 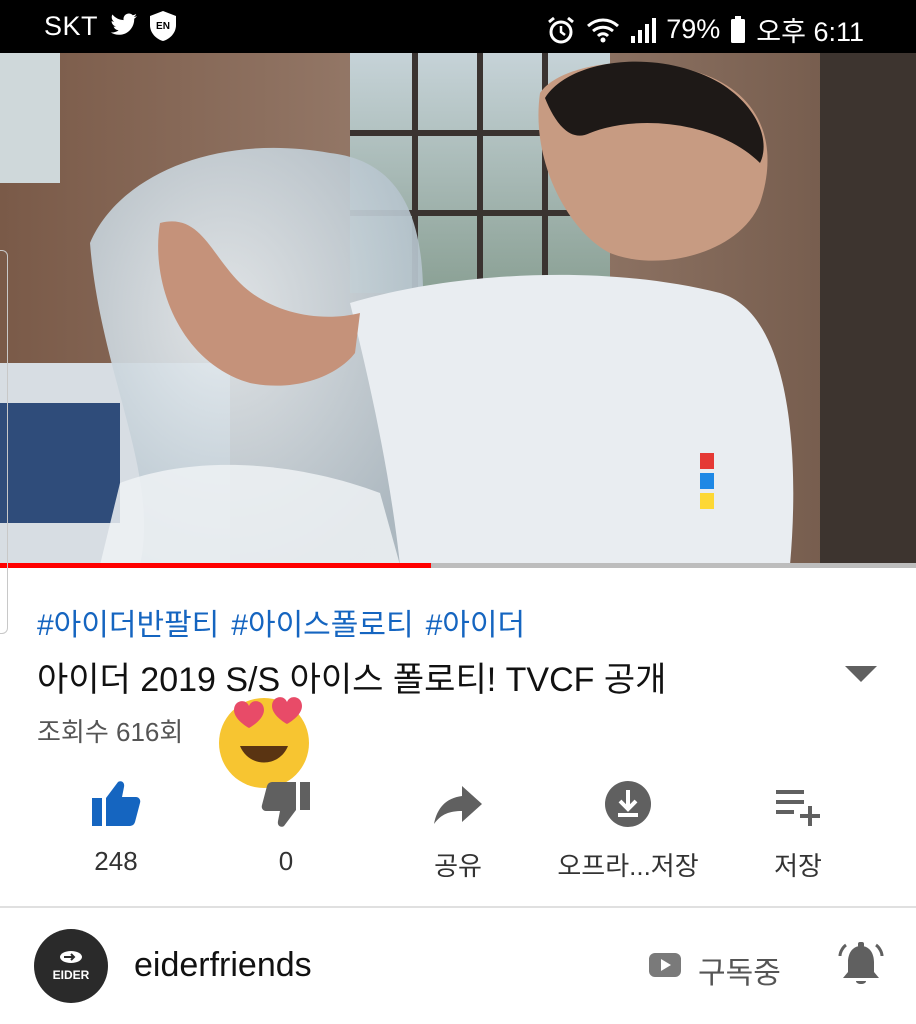 What do you see at coordinates (628, 827) in the screenshot?
I see `offline-save-button: 오프라...저장` at bounding box center [628, 827].